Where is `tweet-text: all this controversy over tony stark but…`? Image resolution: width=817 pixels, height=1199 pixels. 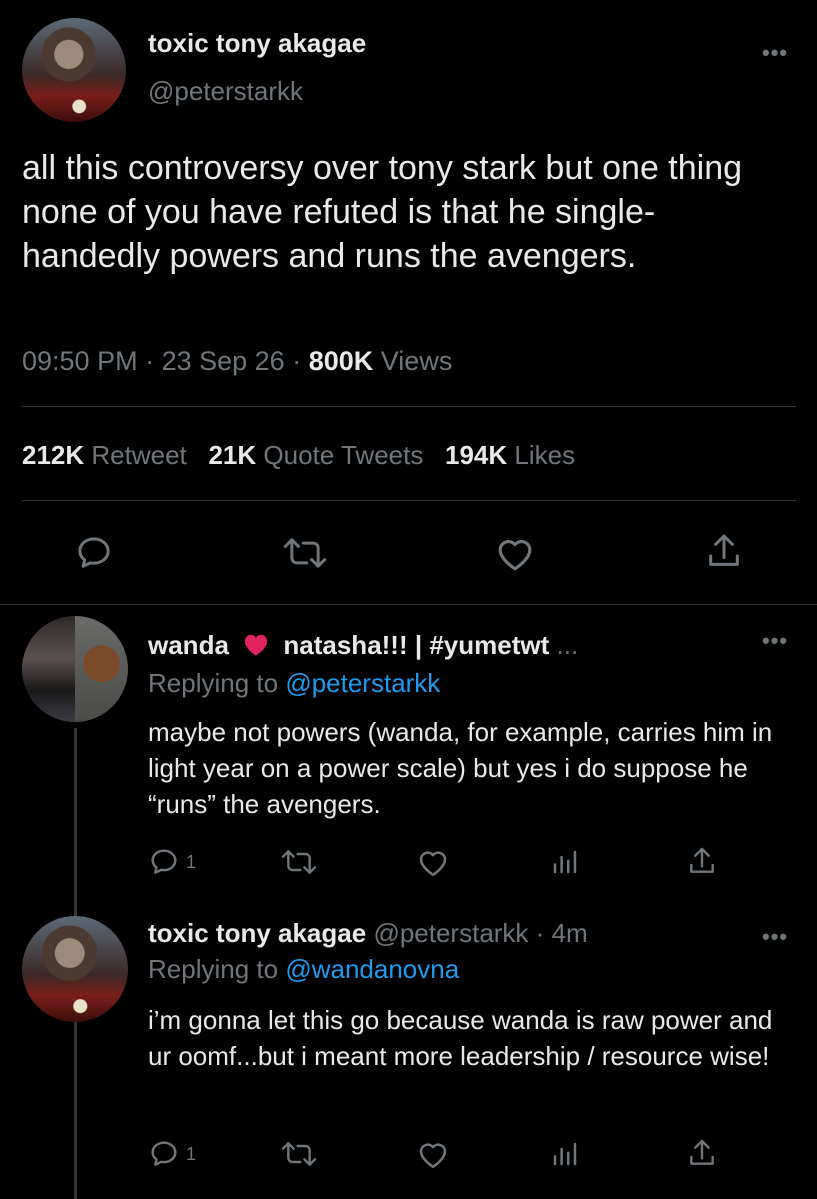
tweet-text: all this controversy over tony stark but… is located at coordinates (382, 212).